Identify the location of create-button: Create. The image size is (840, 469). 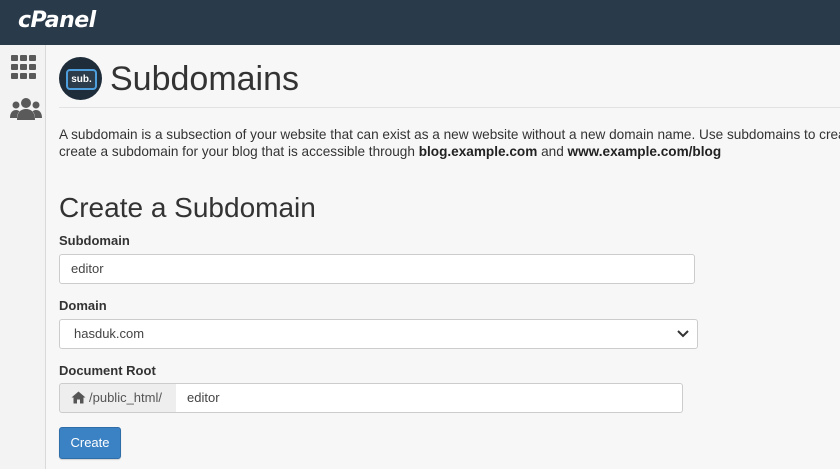
(90, 443).